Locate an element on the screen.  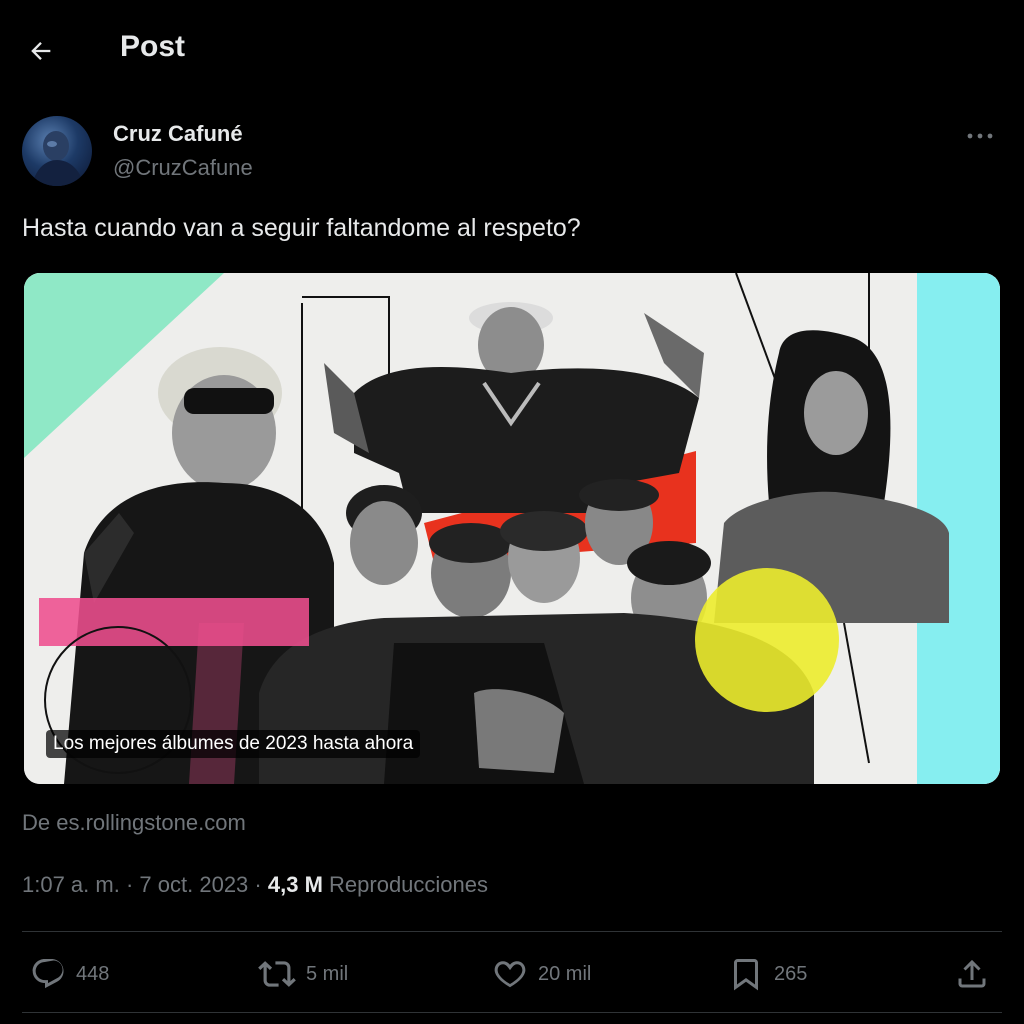
repost-icon is located at coordinates (277, 974).